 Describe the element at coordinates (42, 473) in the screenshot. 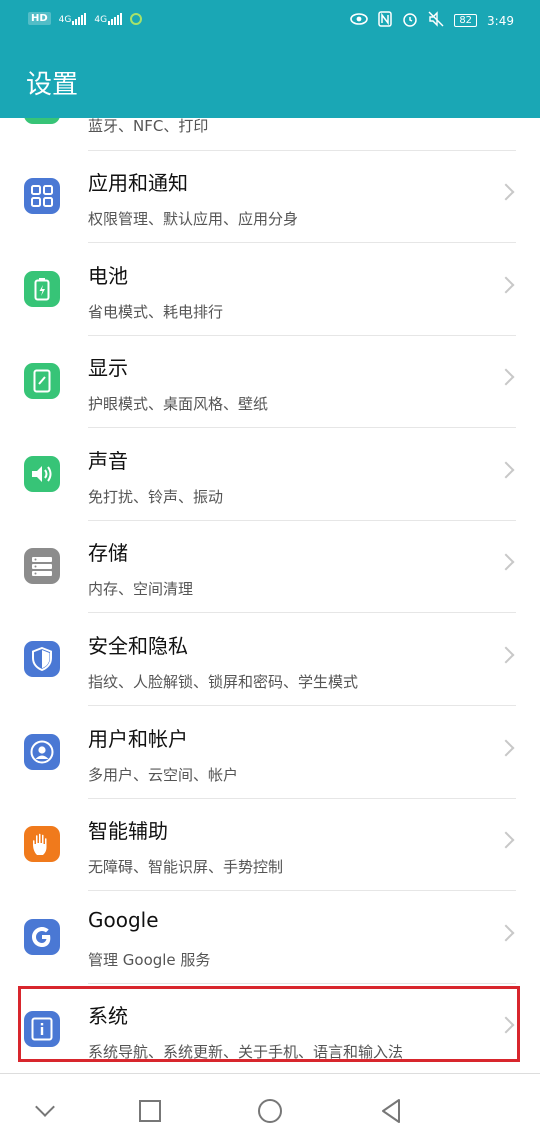

I see `speaker-icon` at that location.